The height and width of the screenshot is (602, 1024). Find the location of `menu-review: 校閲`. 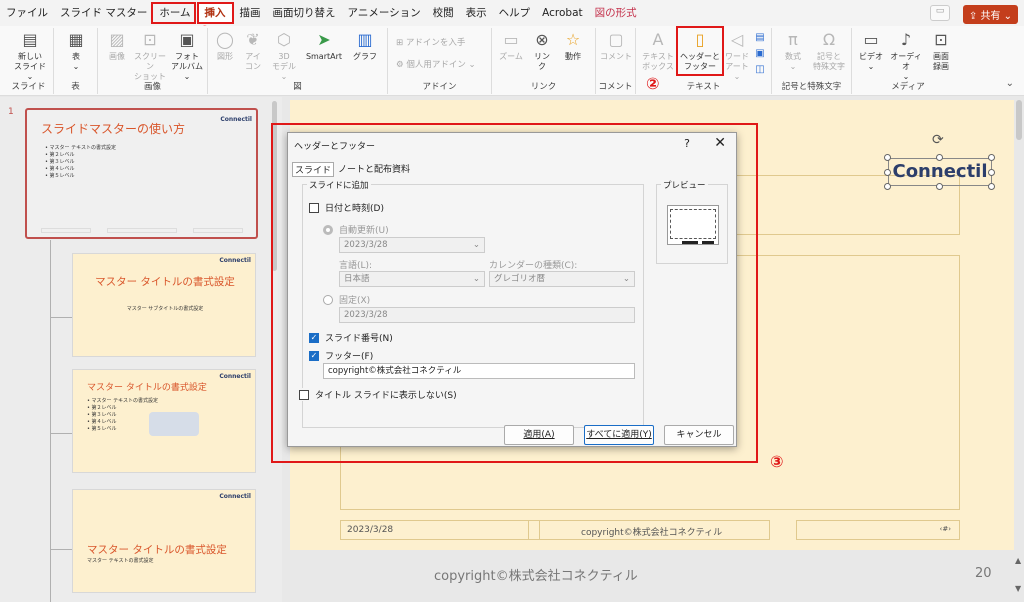

menu-review: 校閲 is located at coordinates (443, 13).